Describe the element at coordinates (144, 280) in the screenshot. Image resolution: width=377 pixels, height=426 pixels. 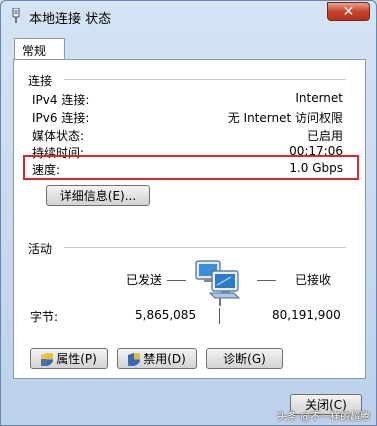
I see `sent-label: 已发送` at that location.